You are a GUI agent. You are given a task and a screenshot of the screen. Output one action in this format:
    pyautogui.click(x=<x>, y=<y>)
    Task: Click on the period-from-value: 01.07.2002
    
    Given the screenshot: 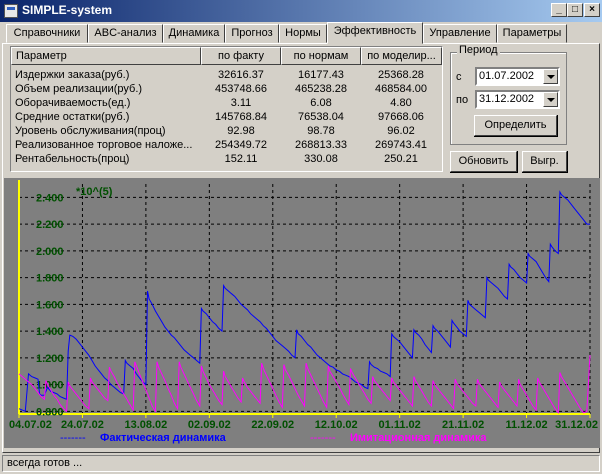 What is the action you would take?
    pyautogui.click(x=507, y=76)
    